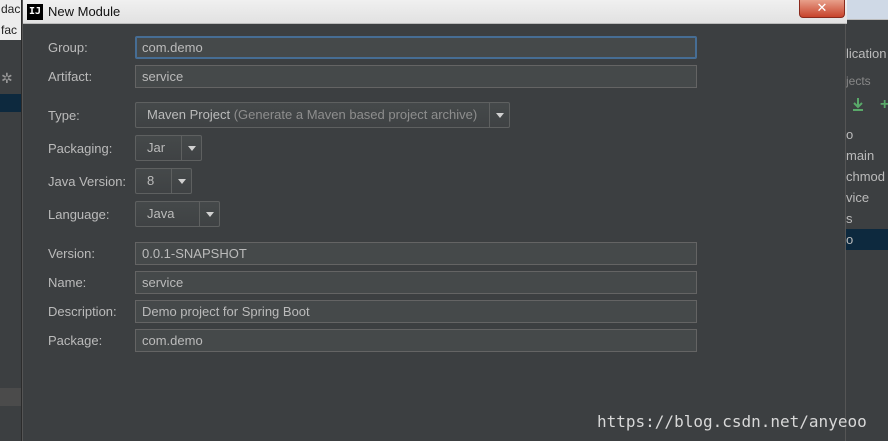  I want to click on background-tab-fragment: fac, so click(10, 30).